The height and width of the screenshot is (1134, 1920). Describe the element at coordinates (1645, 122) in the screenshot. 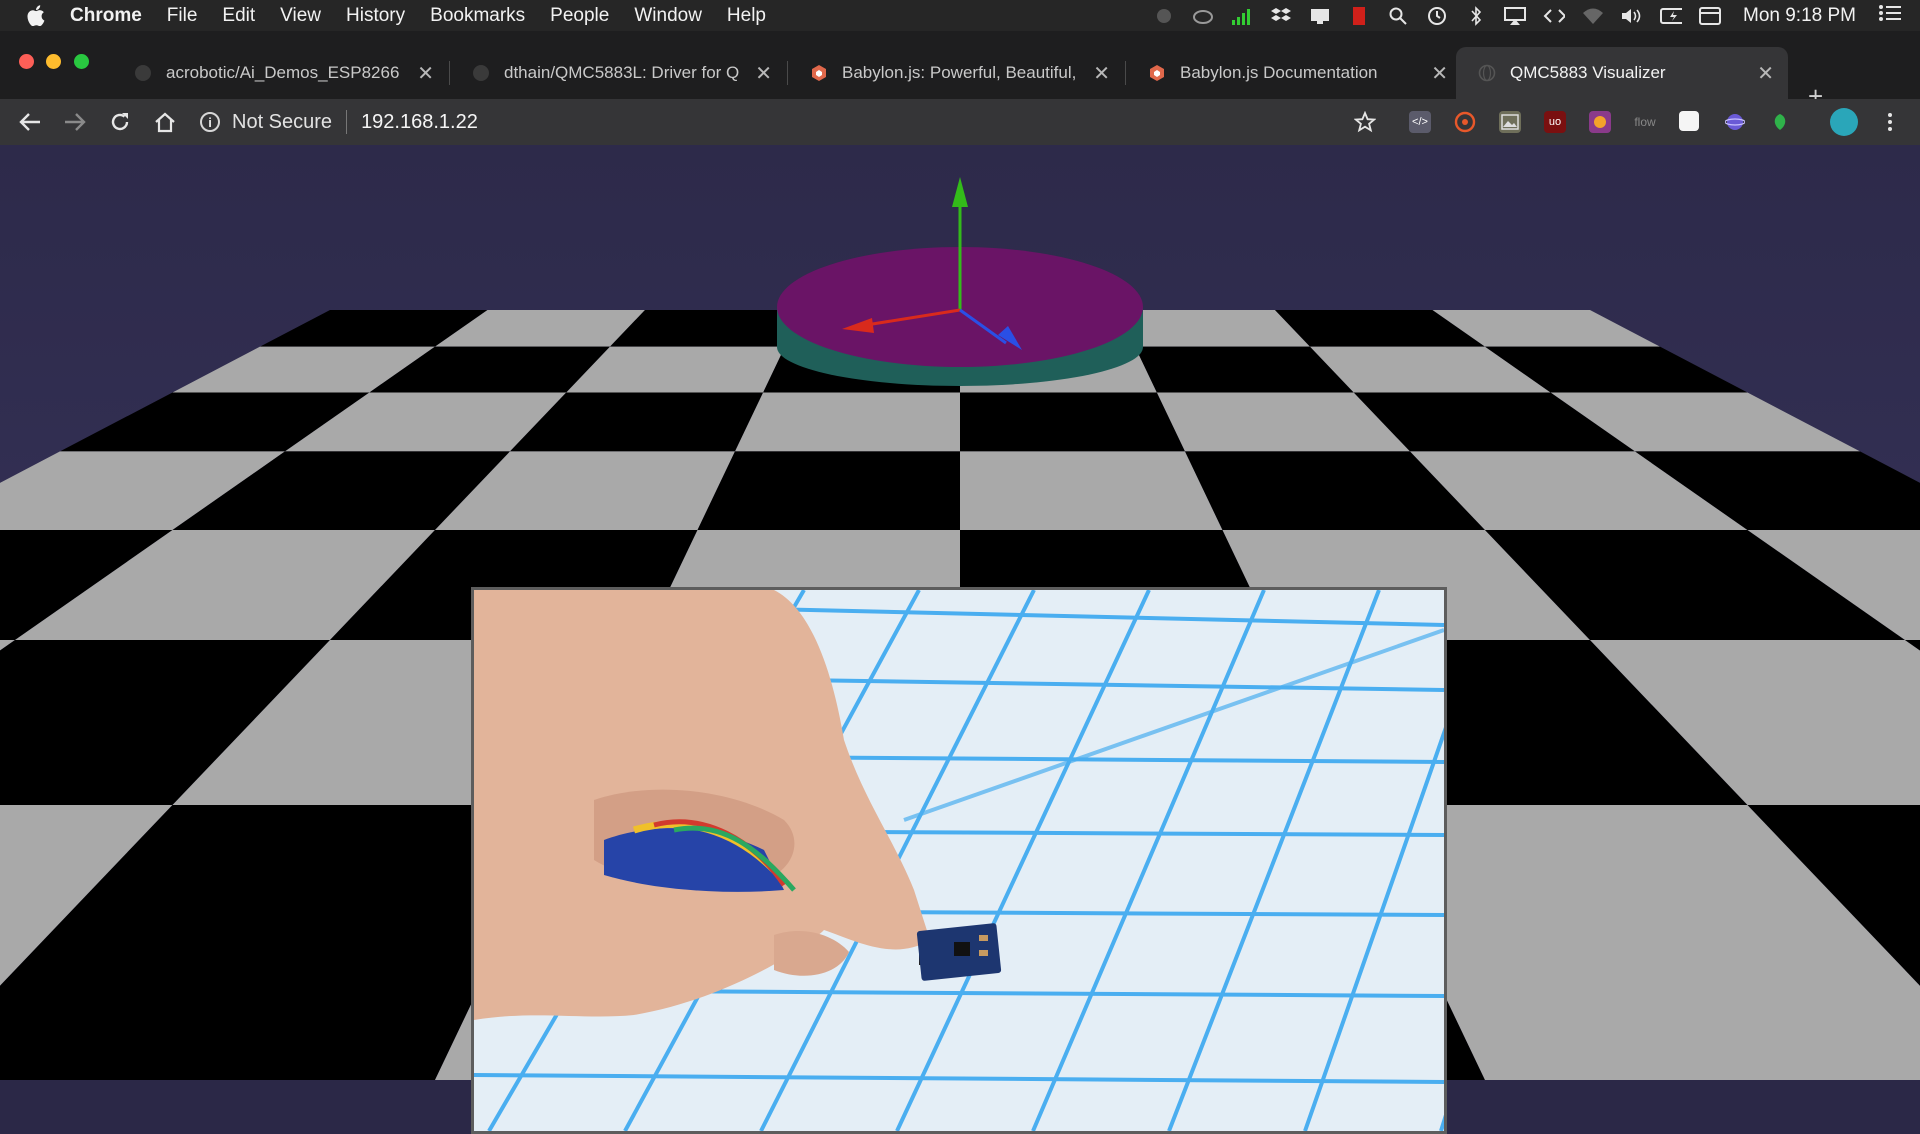

I see `flow-extension-icon: flow` at that location.